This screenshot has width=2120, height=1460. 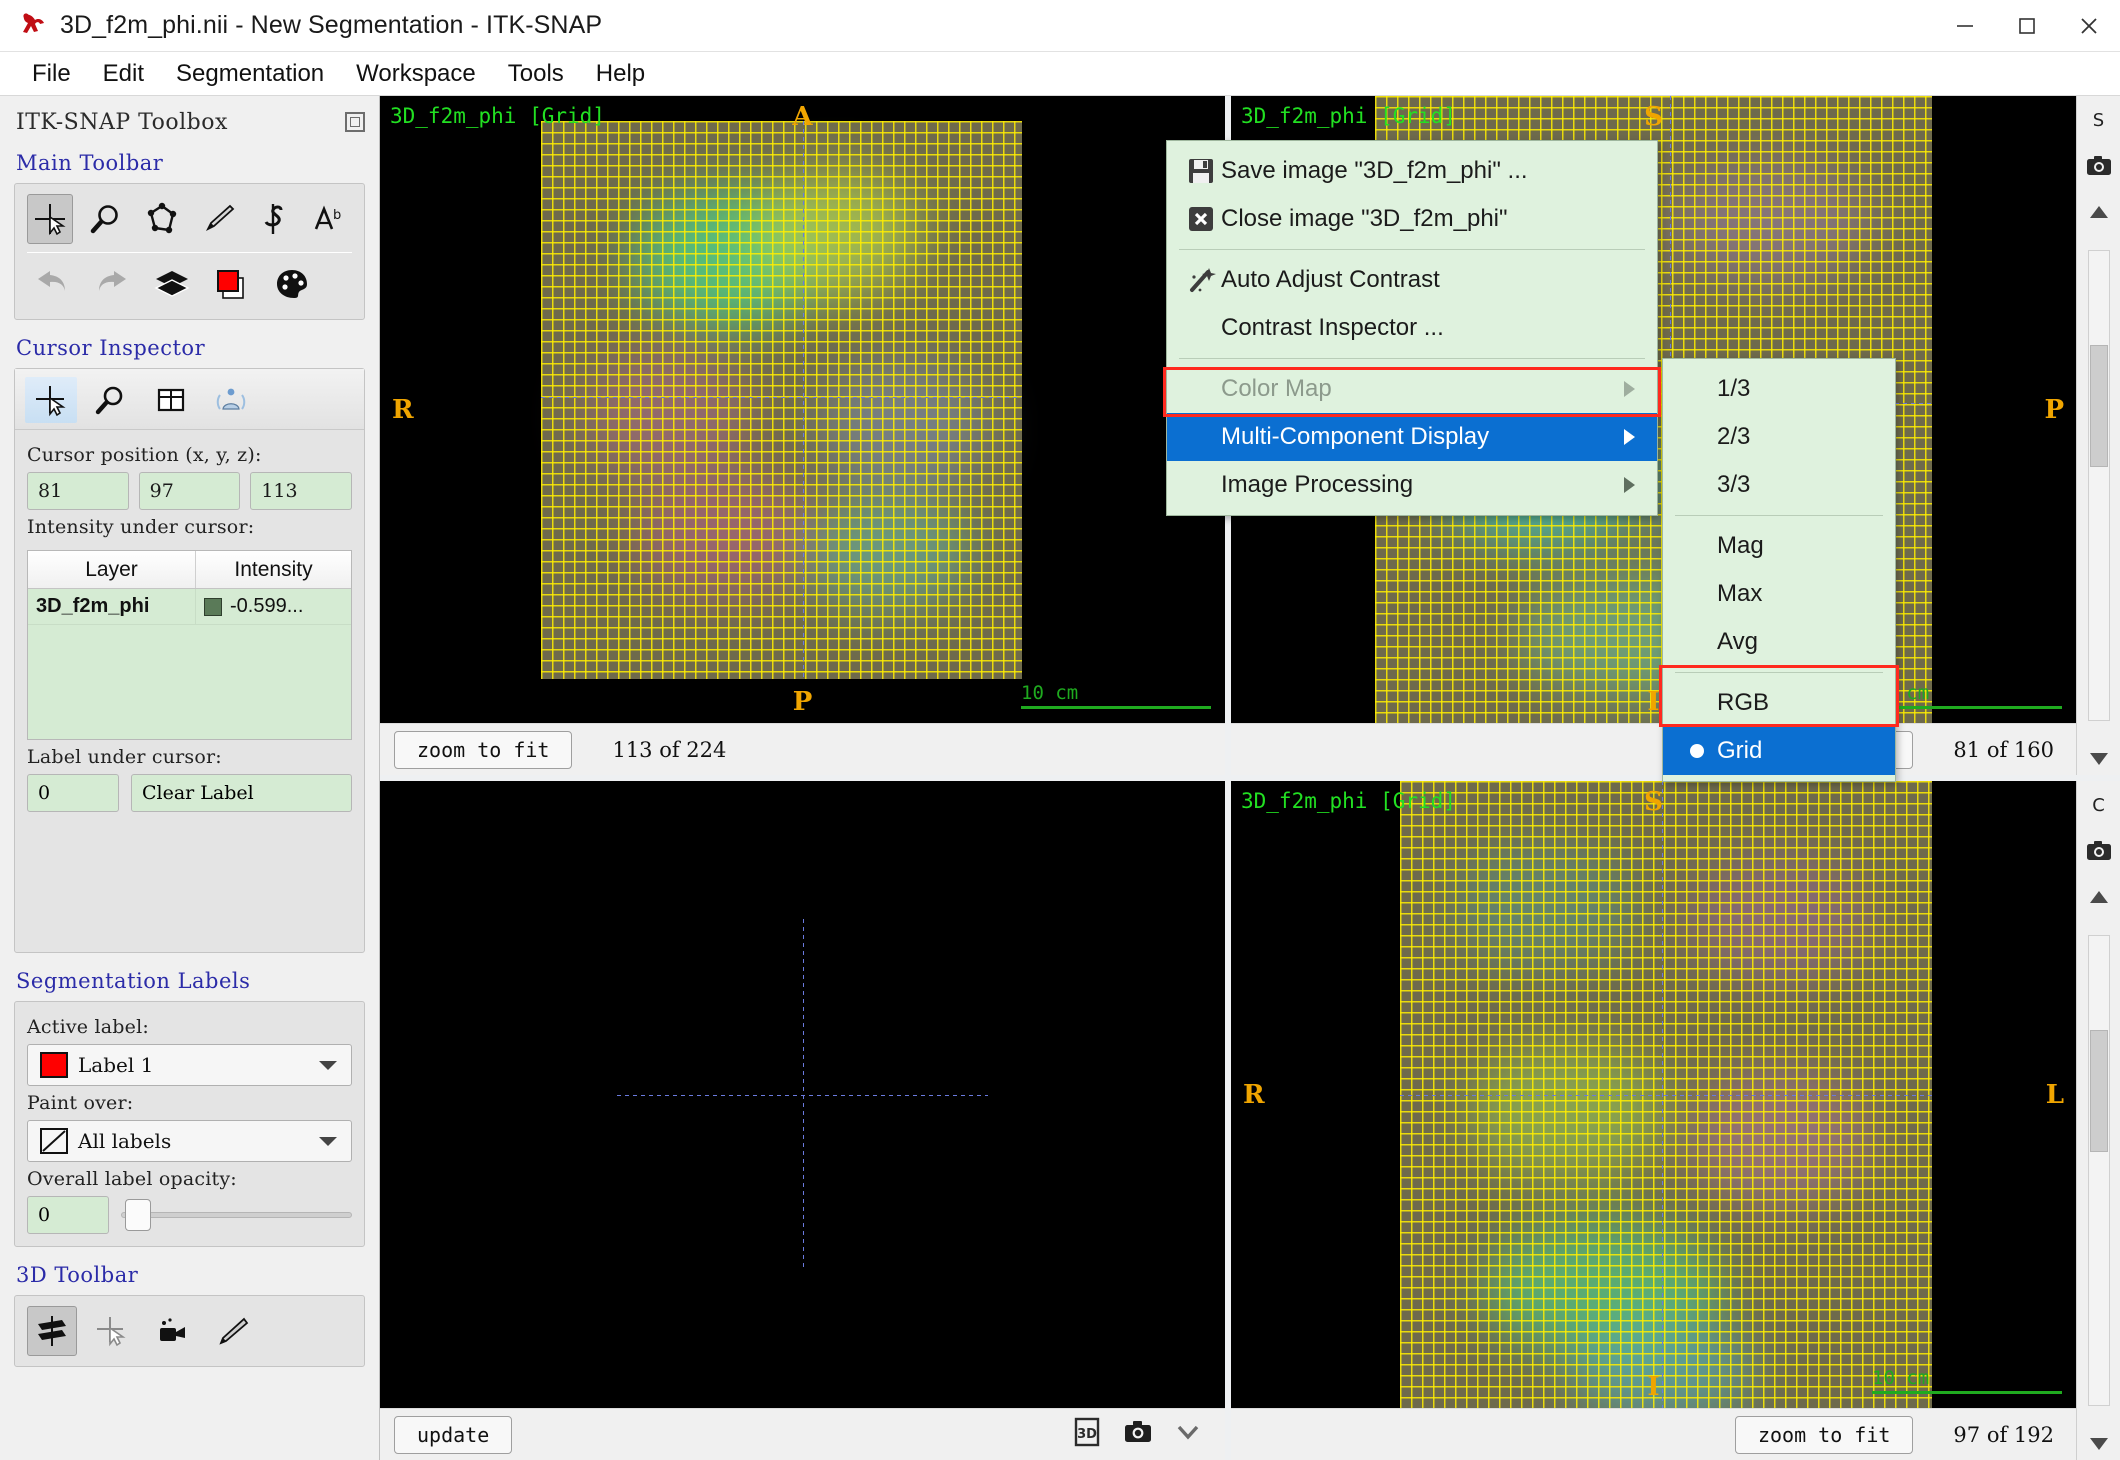 What do you see at coordinates (78, 491) in the screenshot?
I see `cursor-x-input: 81` at bounding box center [78, 491].